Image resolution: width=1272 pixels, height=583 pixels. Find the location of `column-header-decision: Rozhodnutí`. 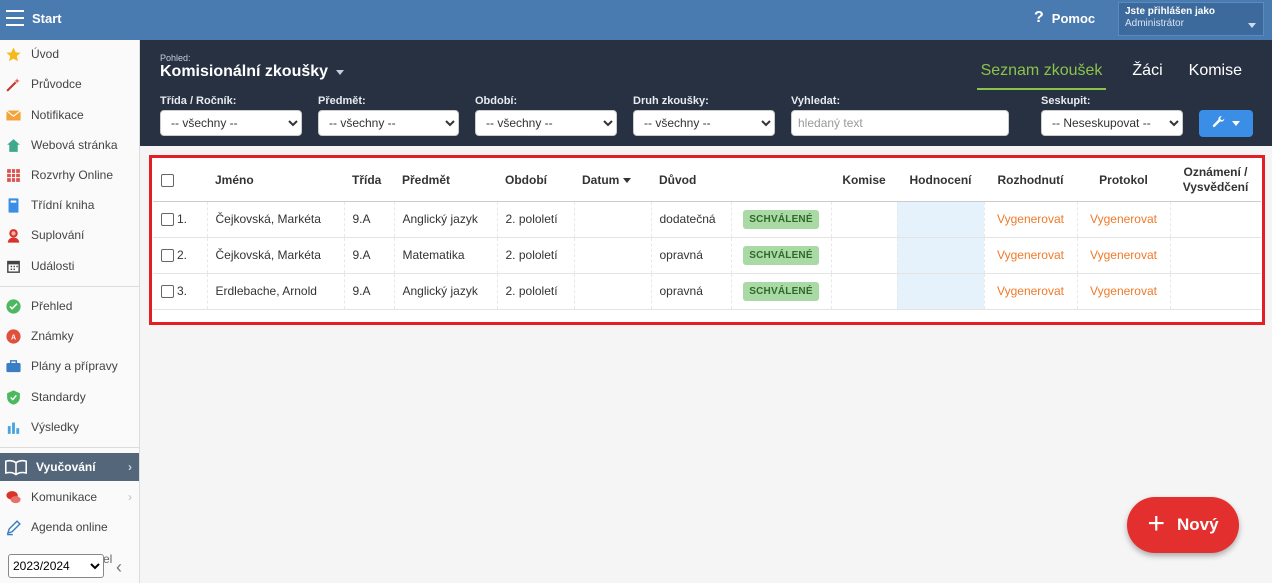

column-header-decision: Rozhodnutí is located at coordinates (1030, 180).